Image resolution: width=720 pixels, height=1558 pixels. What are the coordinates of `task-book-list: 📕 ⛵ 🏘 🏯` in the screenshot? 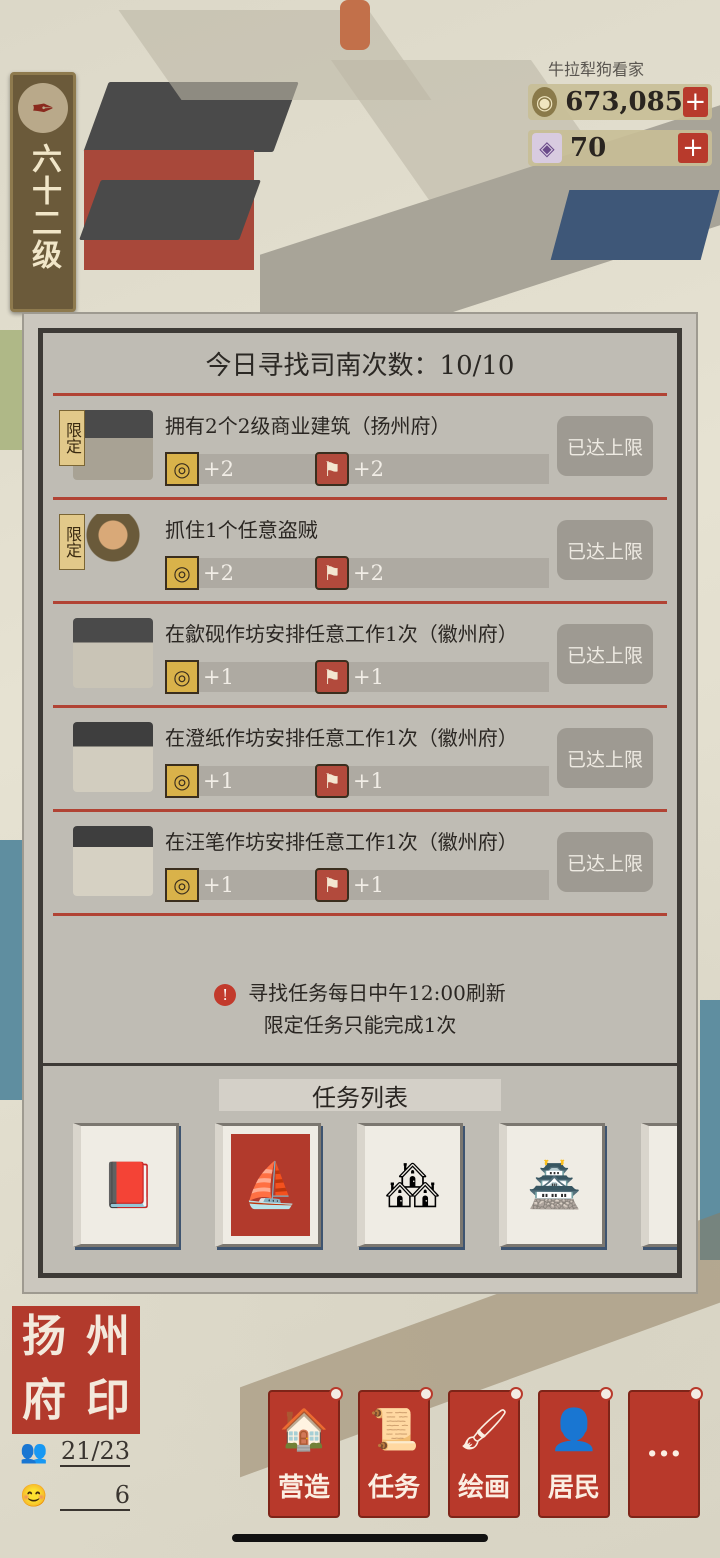 It's located at (360, 1188).